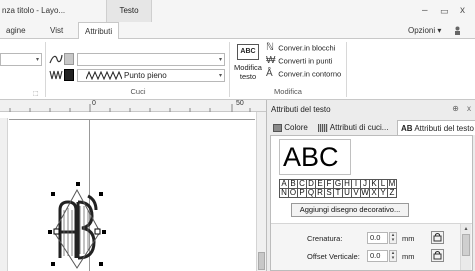 This screenshot has height=271, width=475. Describe the element at coordinates (104, 75) in the screenshot. I see `zigzag-icon` at that location.